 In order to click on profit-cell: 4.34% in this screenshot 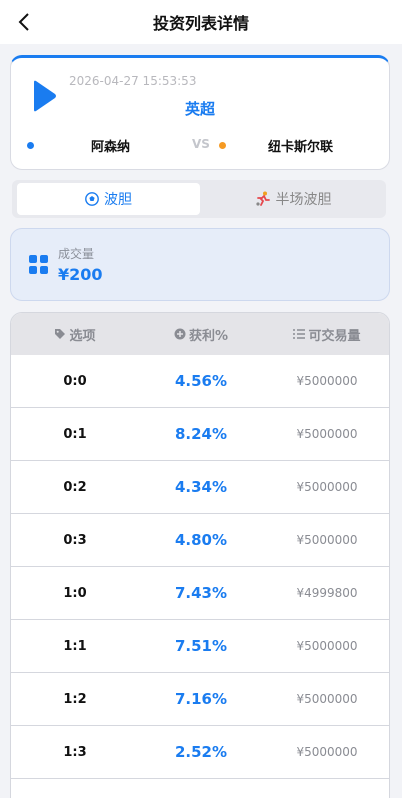, I will do `click(201, 487)`.